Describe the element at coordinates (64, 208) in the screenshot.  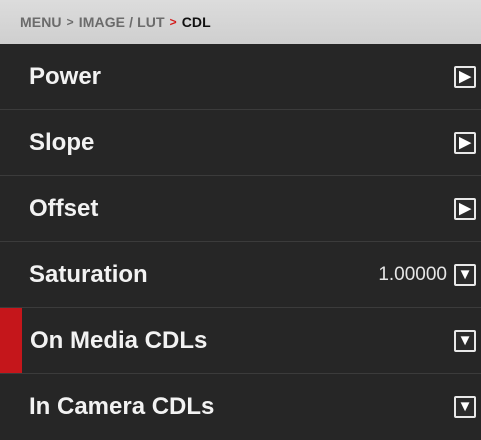
I see `menu-item-label: Offset` at that location.